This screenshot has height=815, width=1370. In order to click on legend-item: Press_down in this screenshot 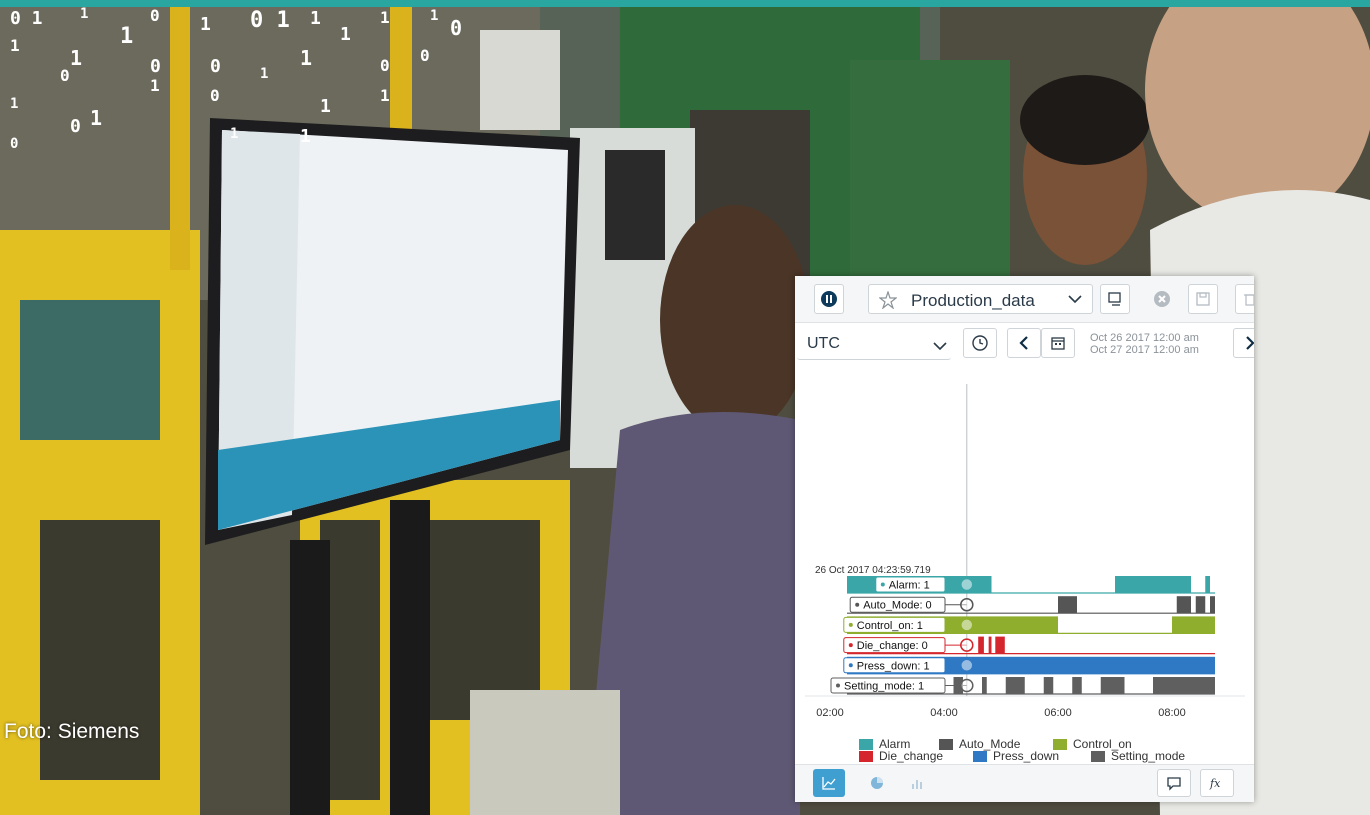, I will do `click(1016, 756)`.